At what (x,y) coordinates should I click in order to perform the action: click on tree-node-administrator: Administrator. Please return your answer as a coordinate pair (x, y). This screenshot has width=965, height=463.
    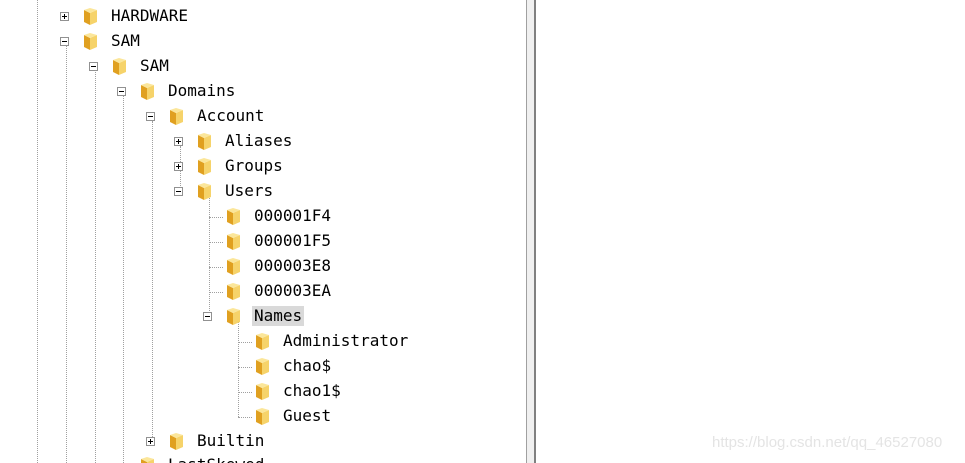
    Looking at the image, I should click on (210, 341).